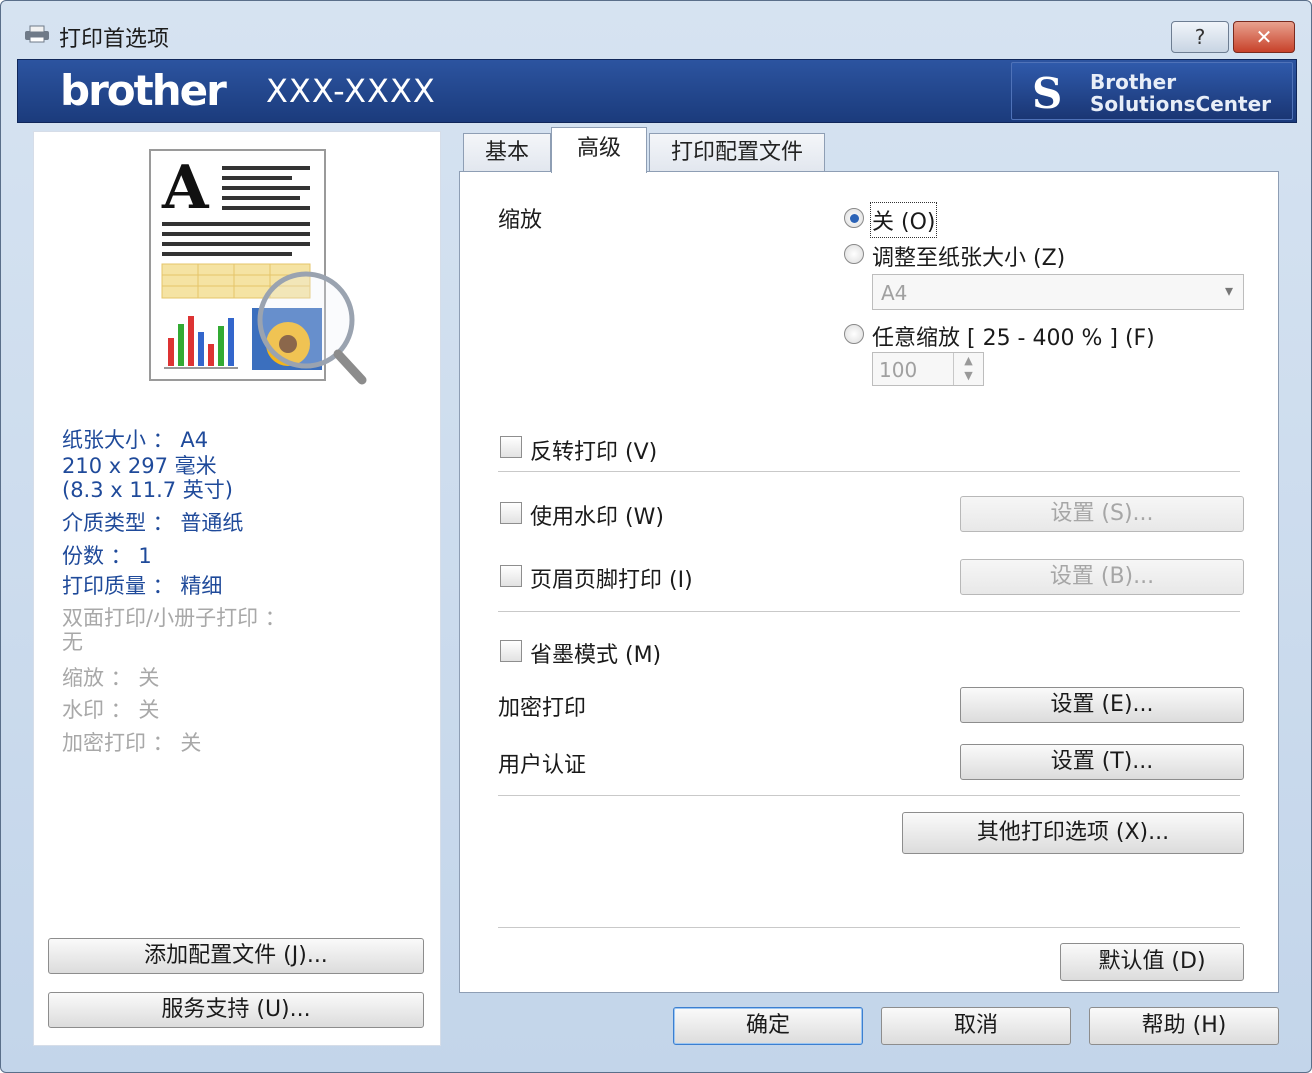 This screenshot has width=1312, height=1073. I want to click on help-button: 帮助 (H), so click(1184, 1026).